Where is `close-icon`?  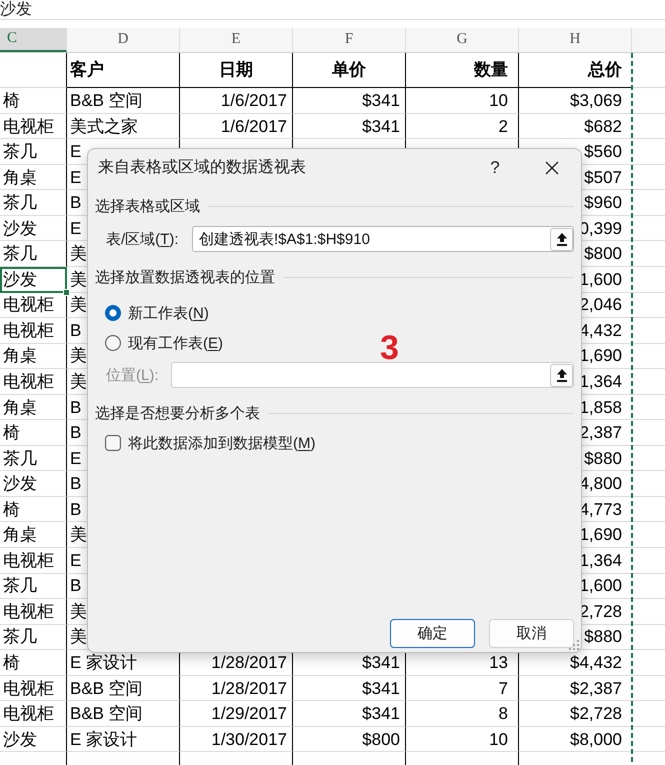 close-icon is located at coordinates (552, 167).